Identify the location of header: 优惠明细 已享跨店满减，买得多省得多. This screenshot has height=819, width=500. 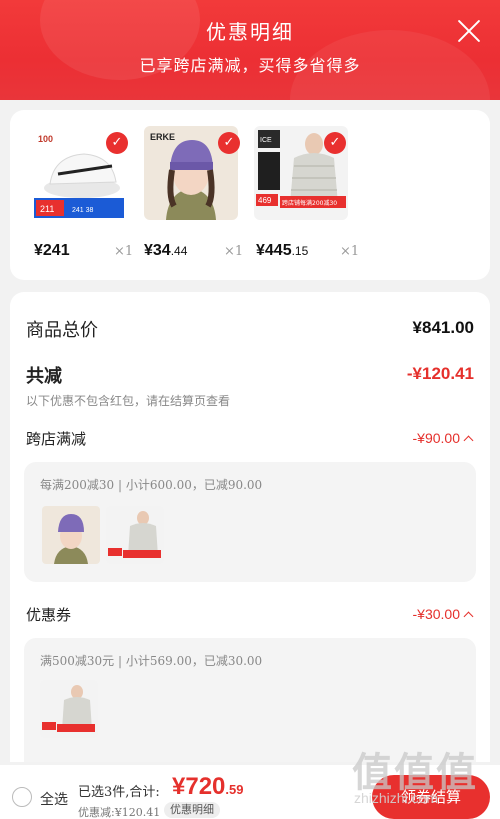
(250, 50).